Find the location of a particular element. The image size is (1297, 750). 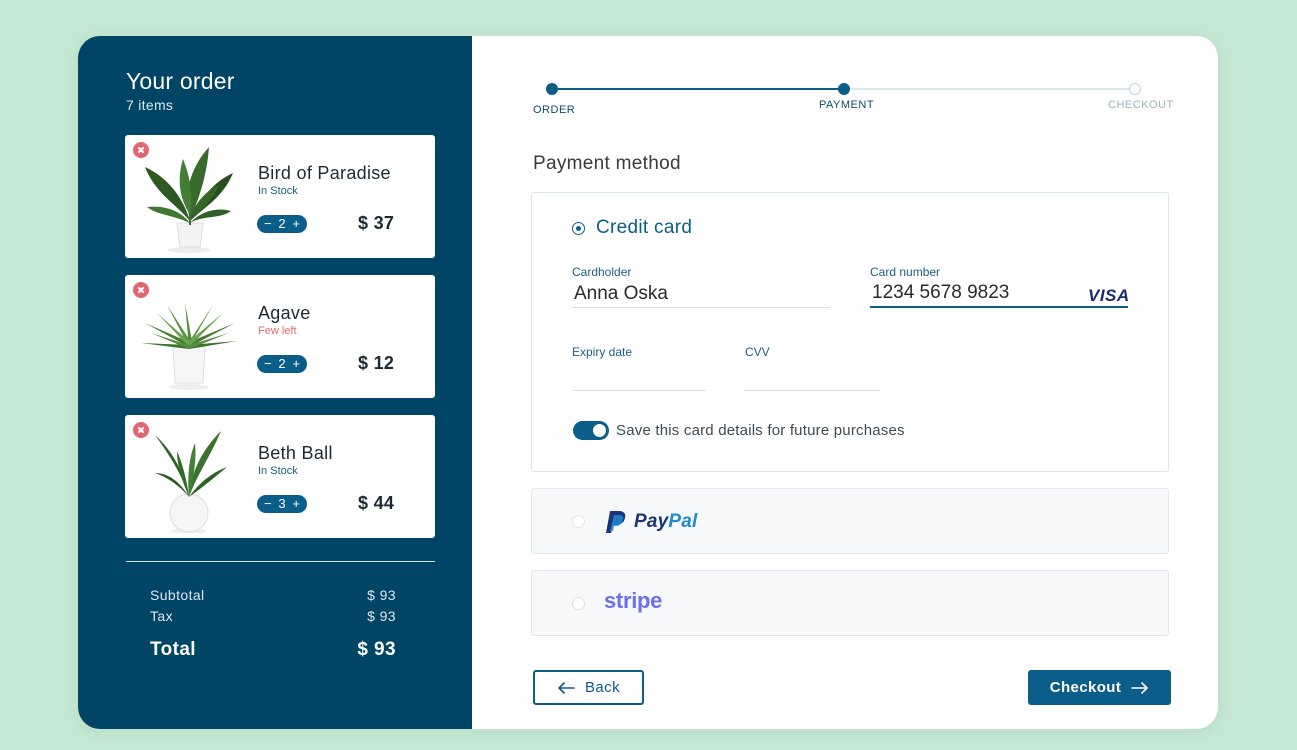

stripe-radio is located at coordinates (578, 603).